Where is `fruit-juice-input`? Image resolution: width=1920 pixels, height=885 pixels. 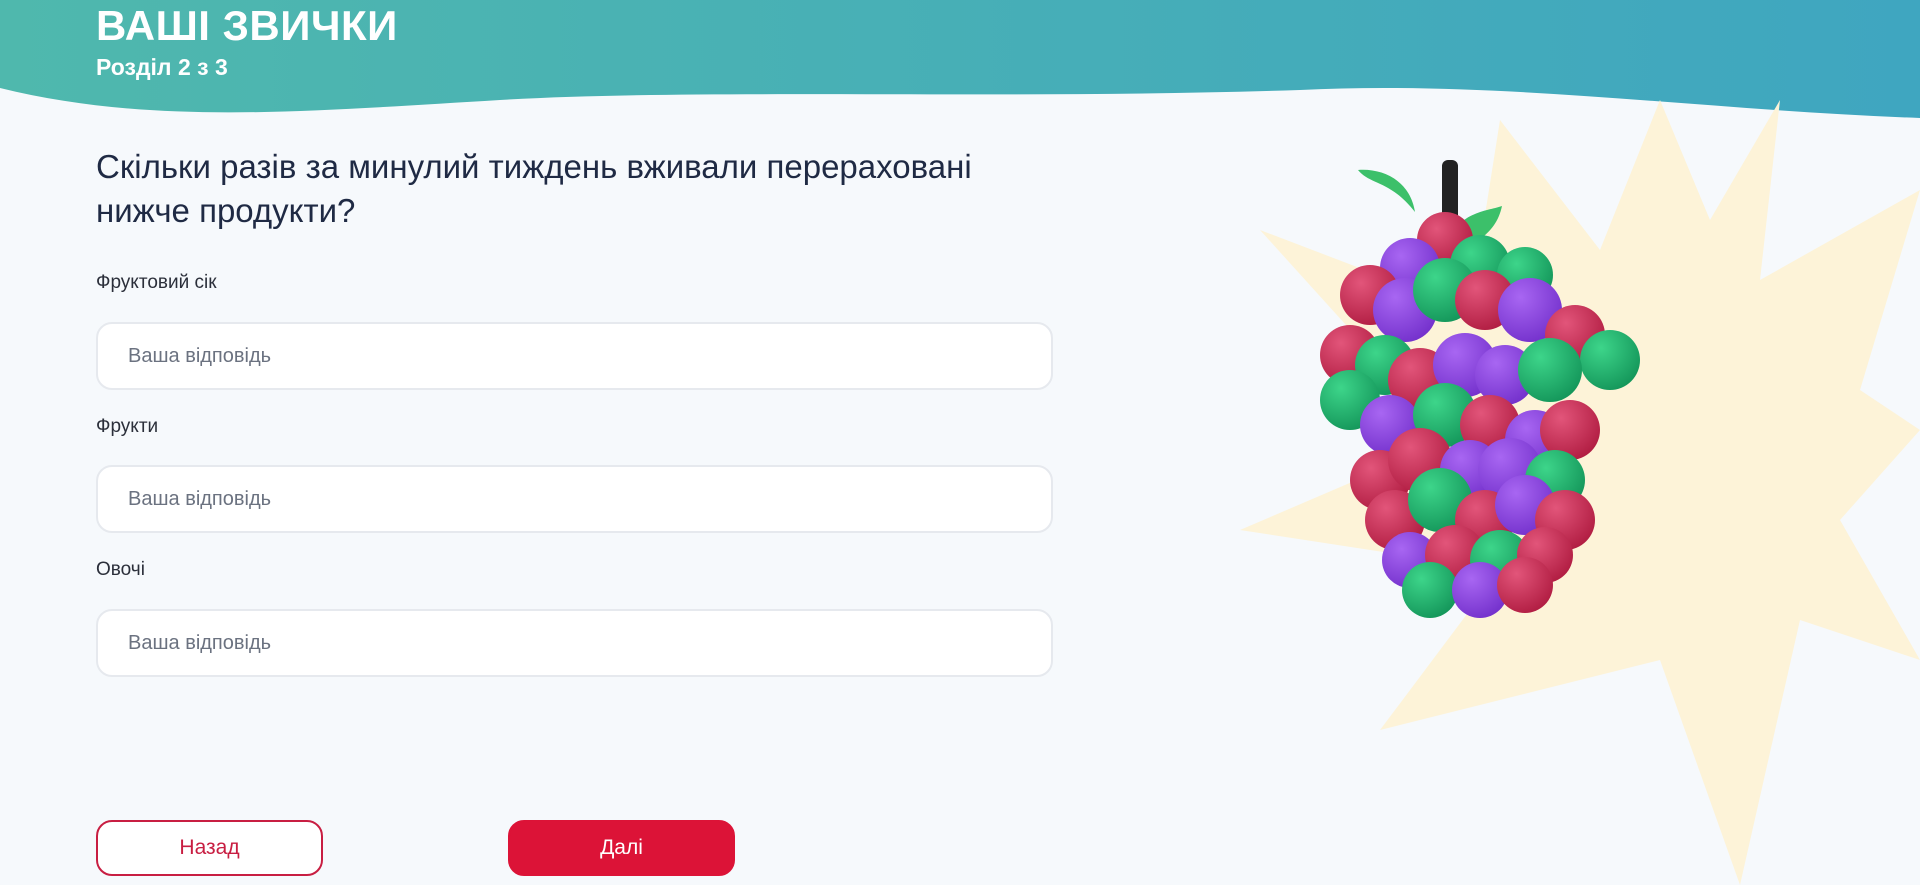 fruit-juice-input is located at coordinates (574, 356).